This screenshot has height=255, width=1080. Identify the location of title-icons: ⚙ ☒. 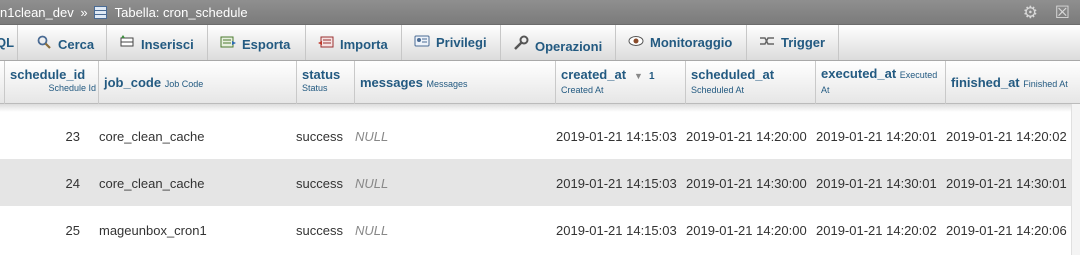
(1040, 13).